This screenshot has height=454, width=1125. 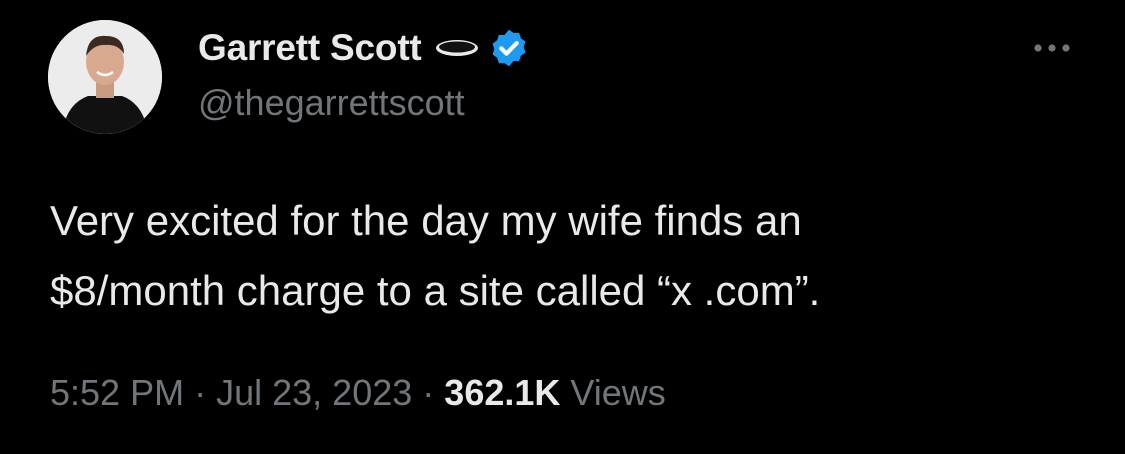 I want to click on tweet-date: Jul 23, 2023, so click(x=314, y=392).